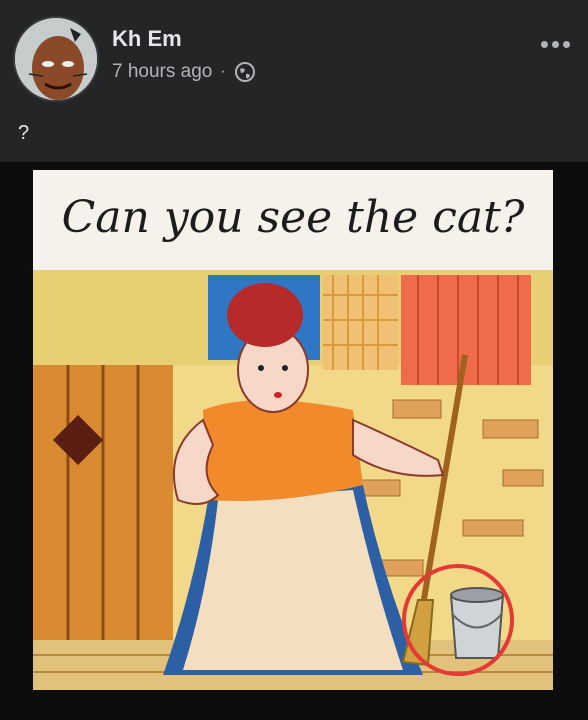 The height and width of the screenshot is (720, 588). Describe the element at coordinates (147, 39) in the screenshot. I see `author-name: Kh Em` at that location.